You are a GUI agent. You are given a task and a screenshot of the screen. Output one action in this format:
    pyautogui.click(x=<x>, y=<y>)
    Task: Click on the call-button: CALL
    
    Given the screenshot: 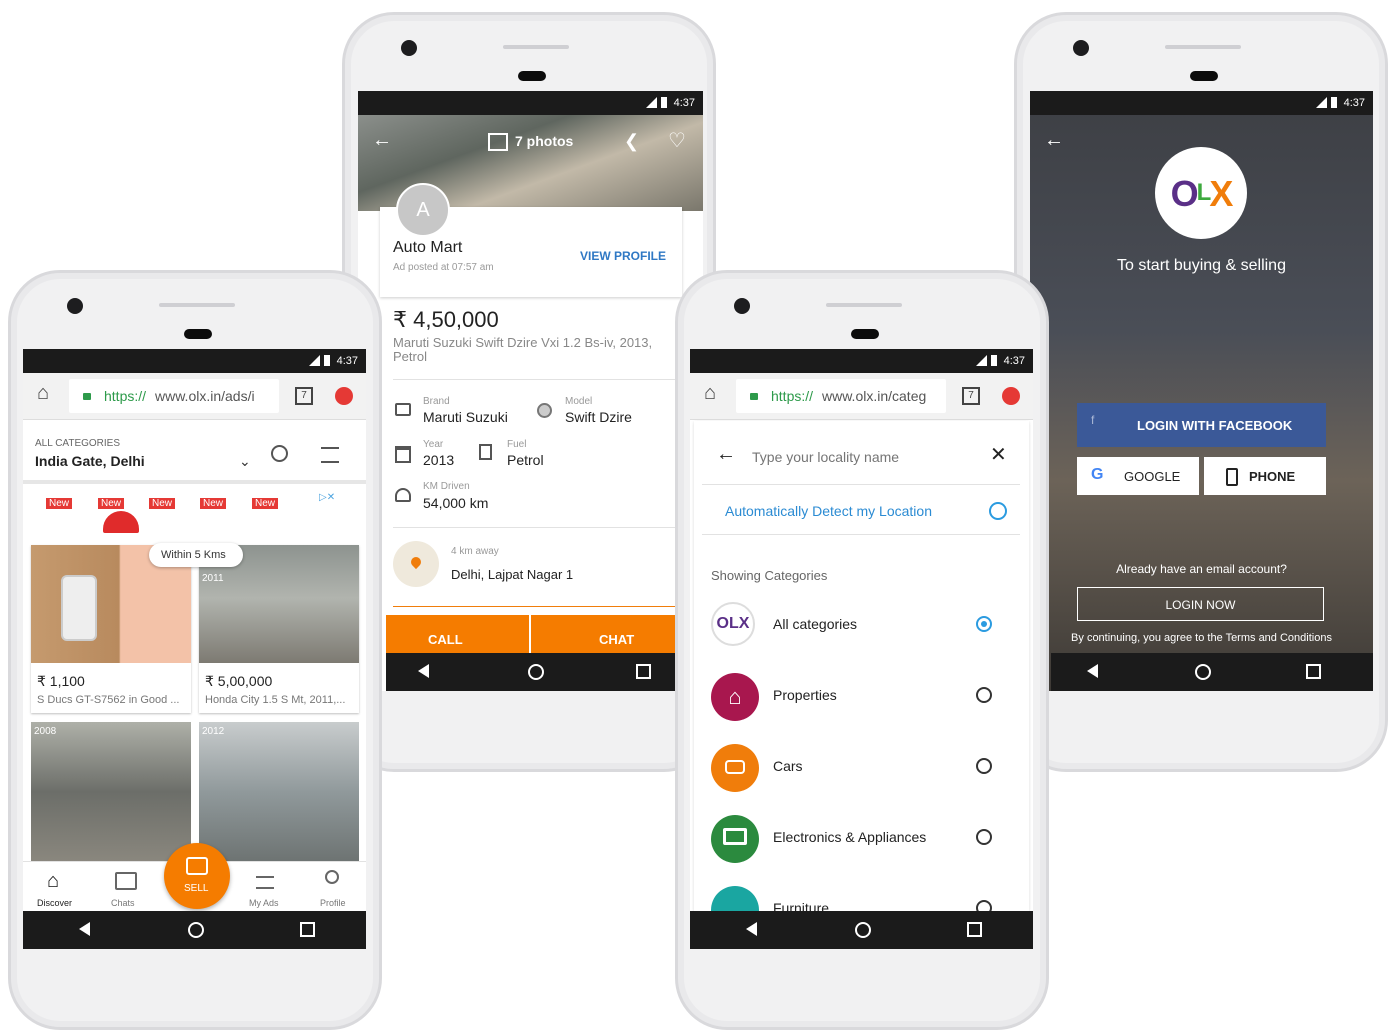 What is the action you would take?
    pyautogui.click(x=457, y=634)
    